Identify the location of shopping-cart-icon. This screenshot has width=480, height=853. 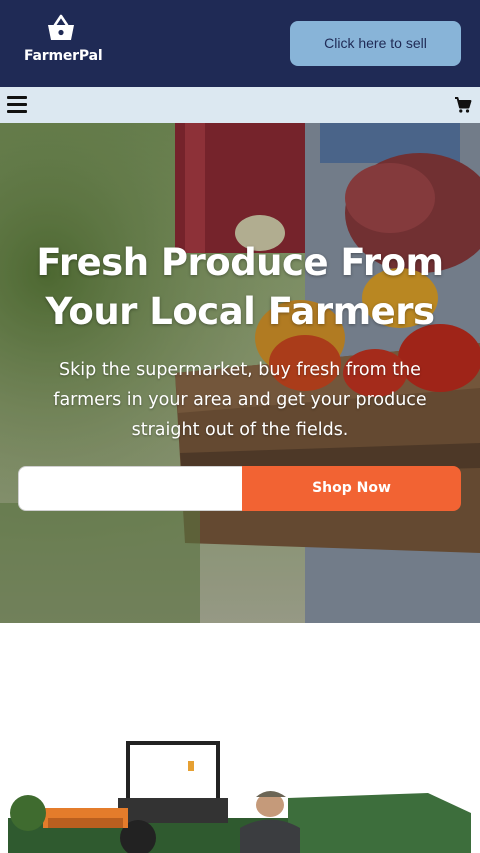
(463, 105).